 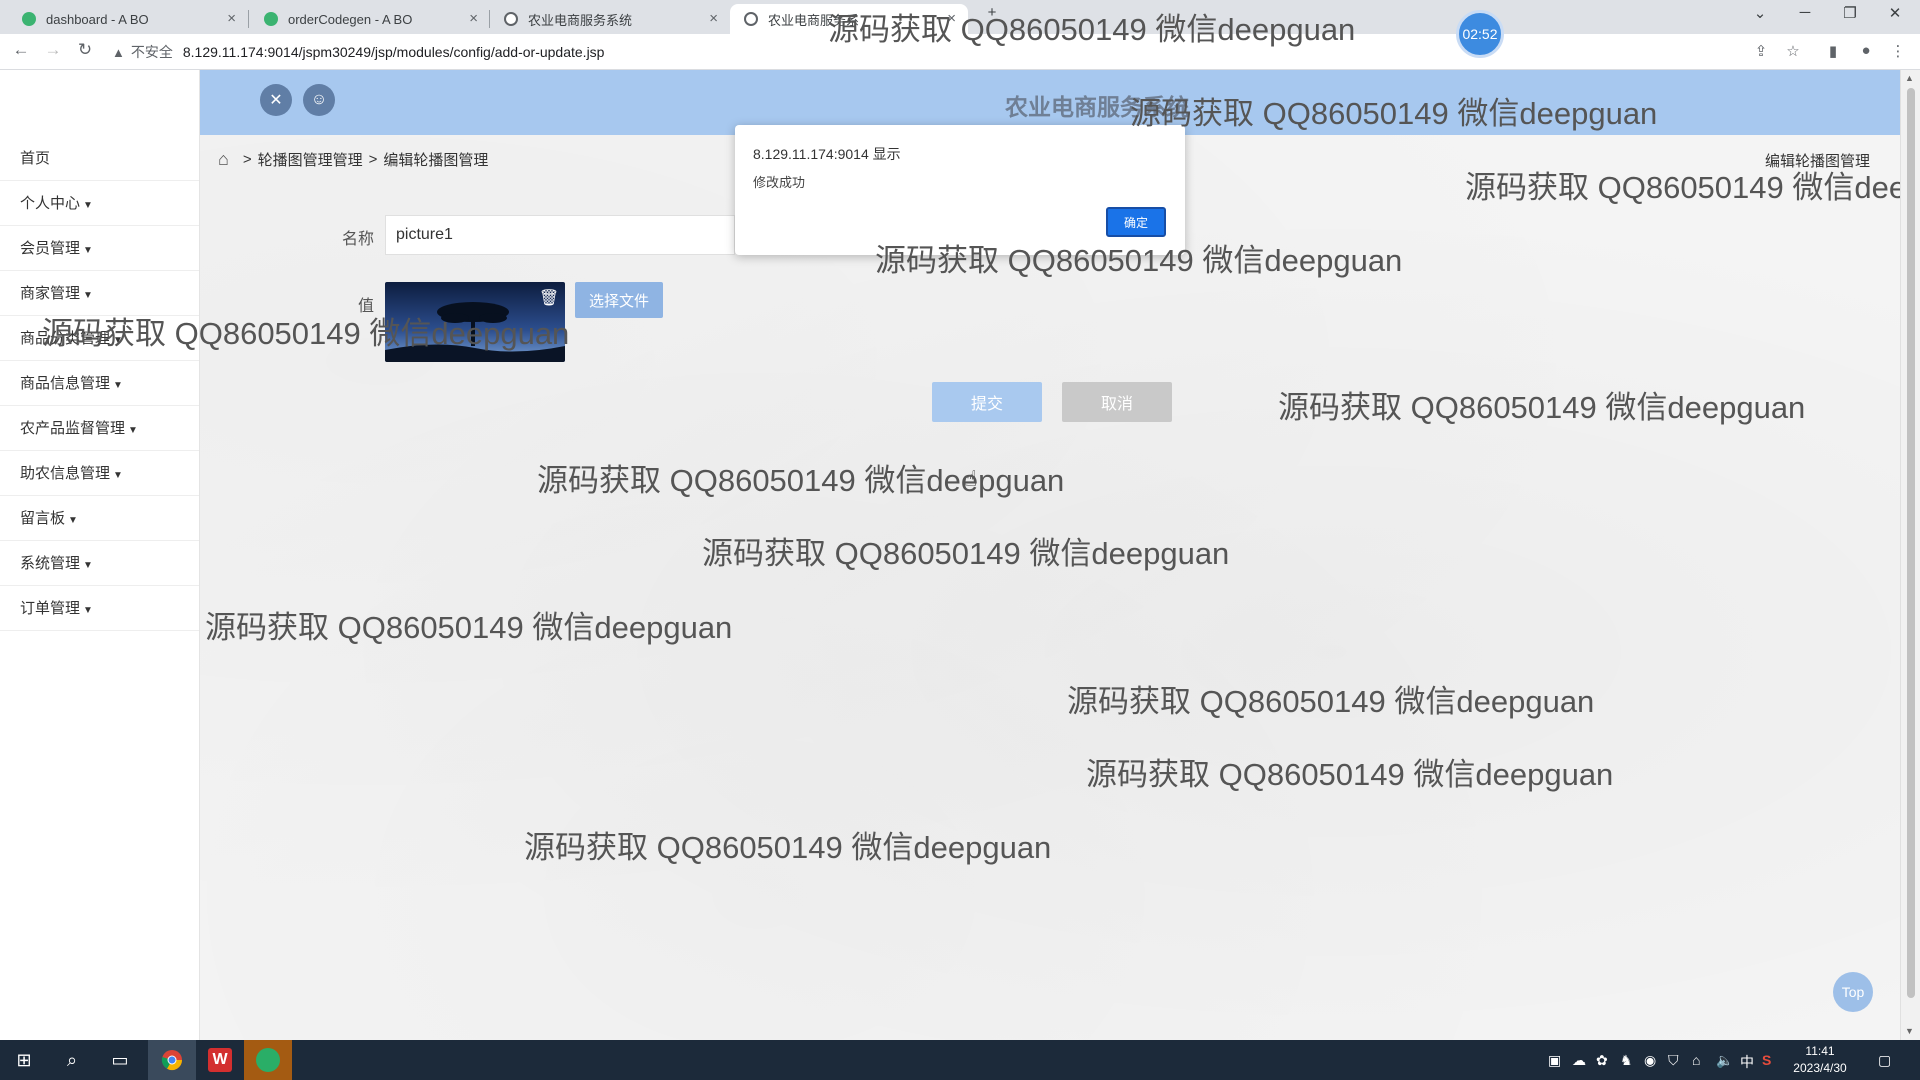 I want to click on page-scrollbar: ▲ ▼, so click(x=1910, y=555).